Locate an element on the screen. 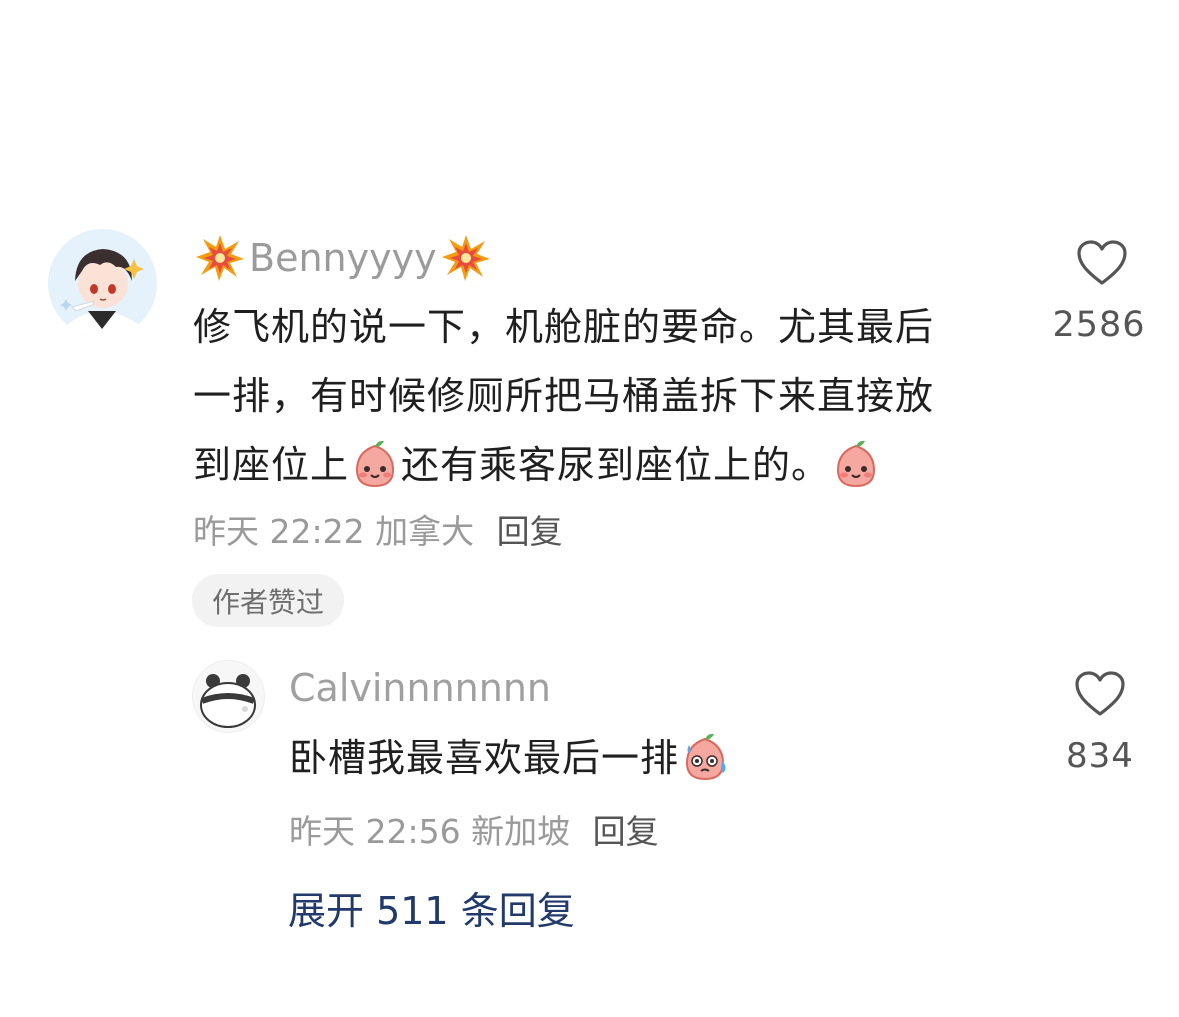 The image size is (1179, 1017). comment-line: 到座位上 还有乘客尿到座位上的。 is located at coordinates (608, 465).